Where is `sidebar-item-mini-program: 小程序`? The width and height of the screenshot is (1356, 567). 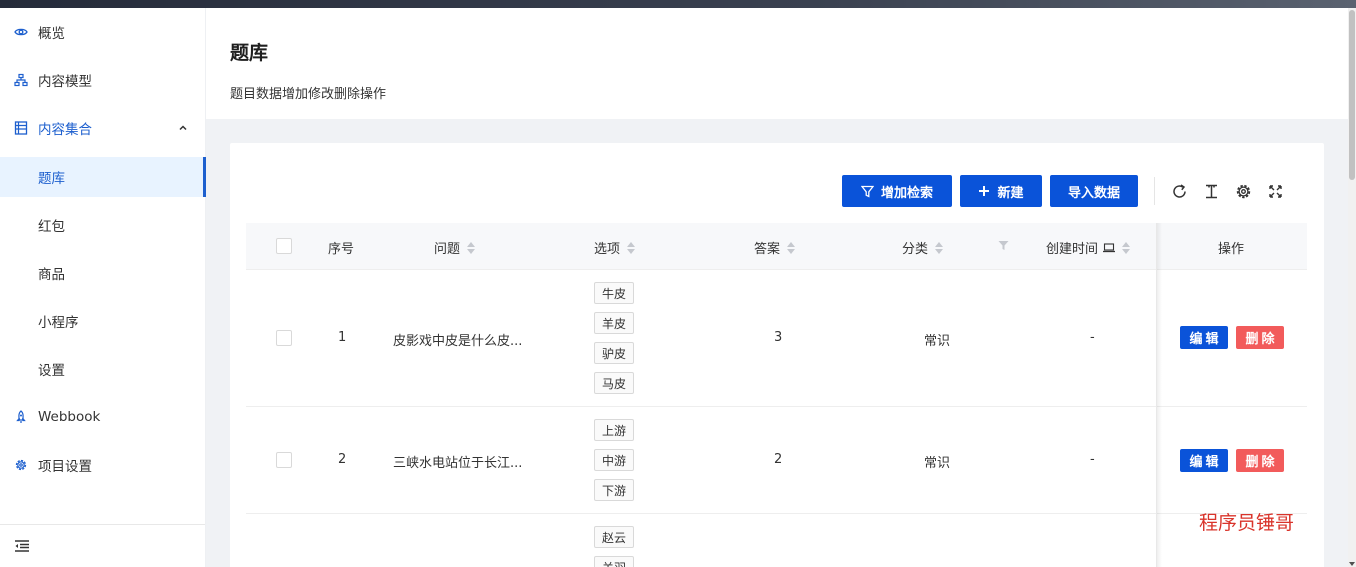 sidebar-item-mini-program: 小程序 is located at coordinates (103, 321).